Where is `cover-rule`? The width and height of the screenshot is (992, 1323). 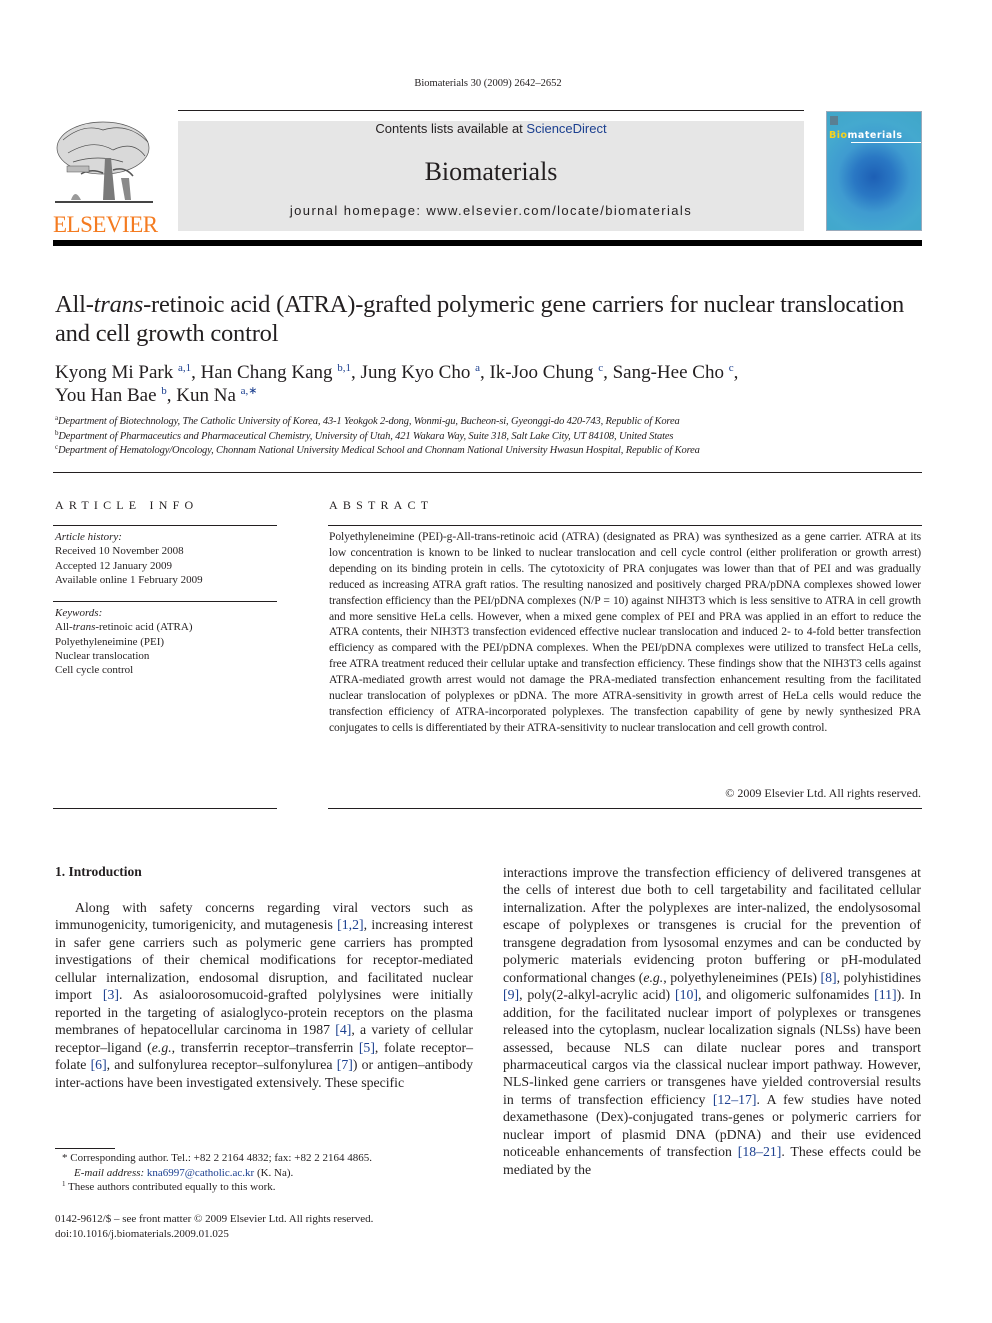
cover-rule is located at coordinates (886, 142).